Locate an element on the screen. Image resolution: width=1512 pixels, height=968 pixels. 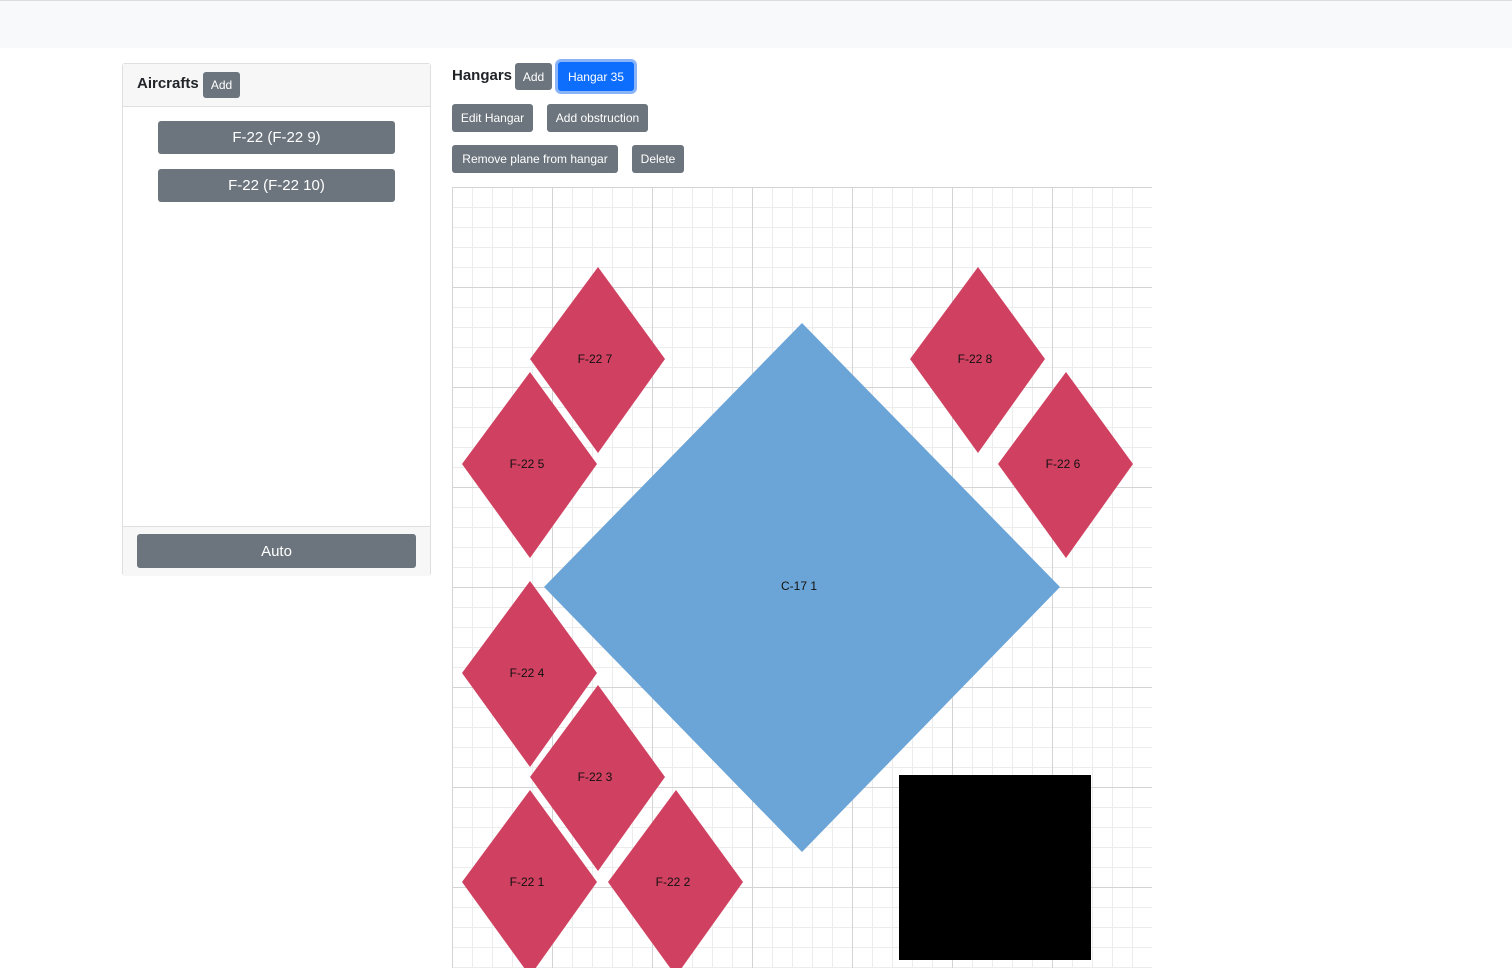
aircraft-item: F-22 (F-22 9) is located at coordinates (276, 137).